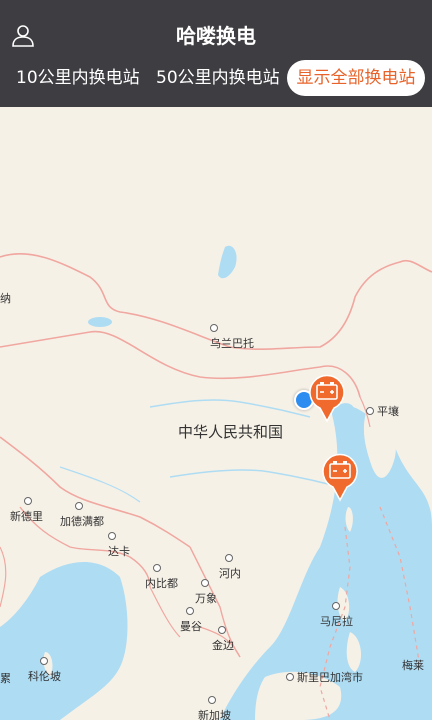  I want to click on city-label: 金边, so click(223, 638).